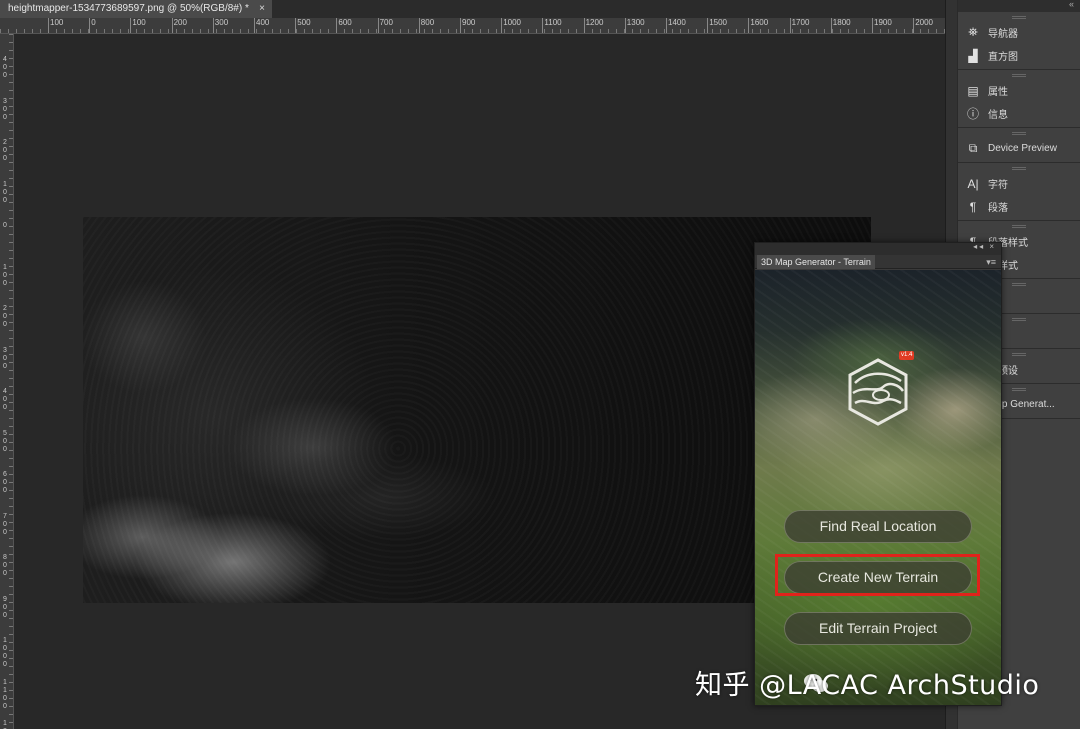  Describe the element at coordinates (973, 55) in the screenshot. I see `histogram-icon: ▟` at that location.